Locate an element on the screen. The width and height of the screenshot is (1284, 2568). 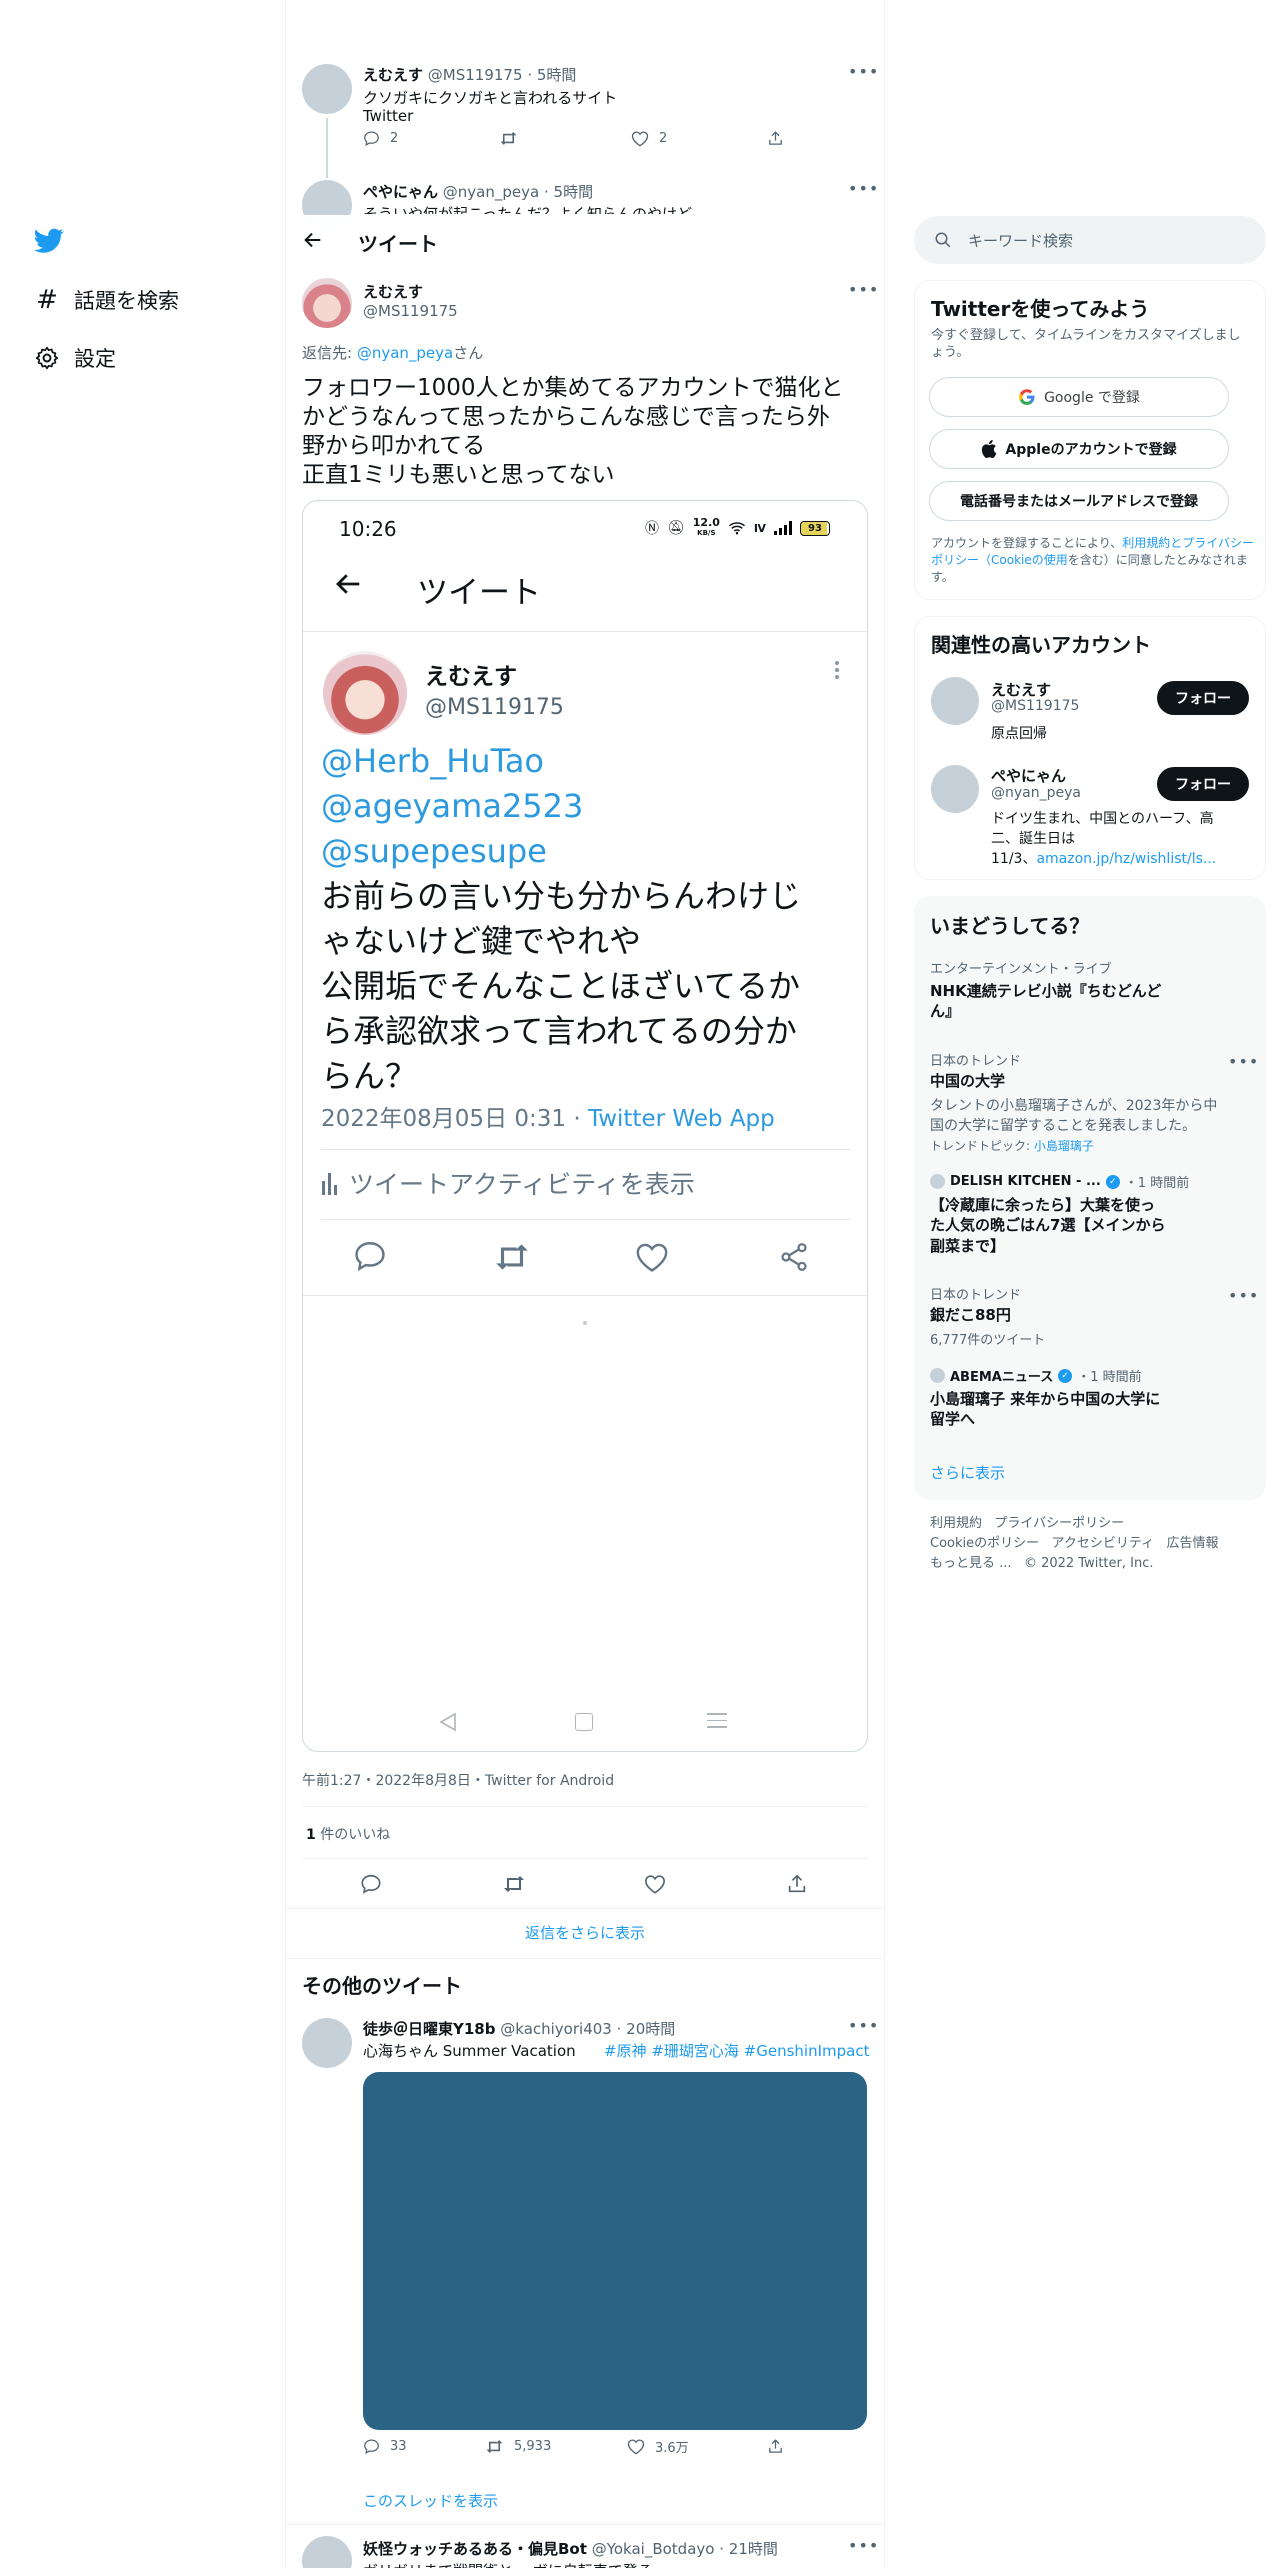
embedded-timestamp: 2022年08月05日 0:31 · Twitter Web App is located at coordinates (548, 1119).